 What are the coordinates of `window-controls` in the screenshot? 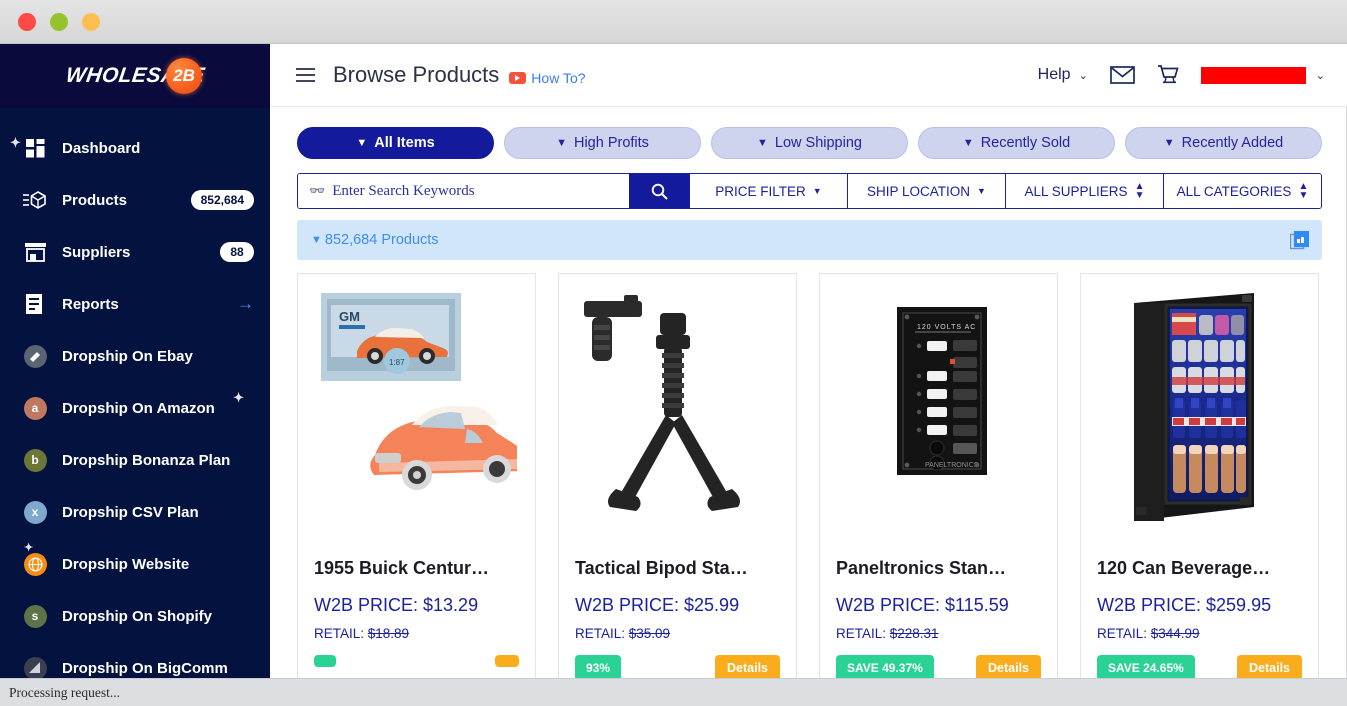 It's located at (59, 22).